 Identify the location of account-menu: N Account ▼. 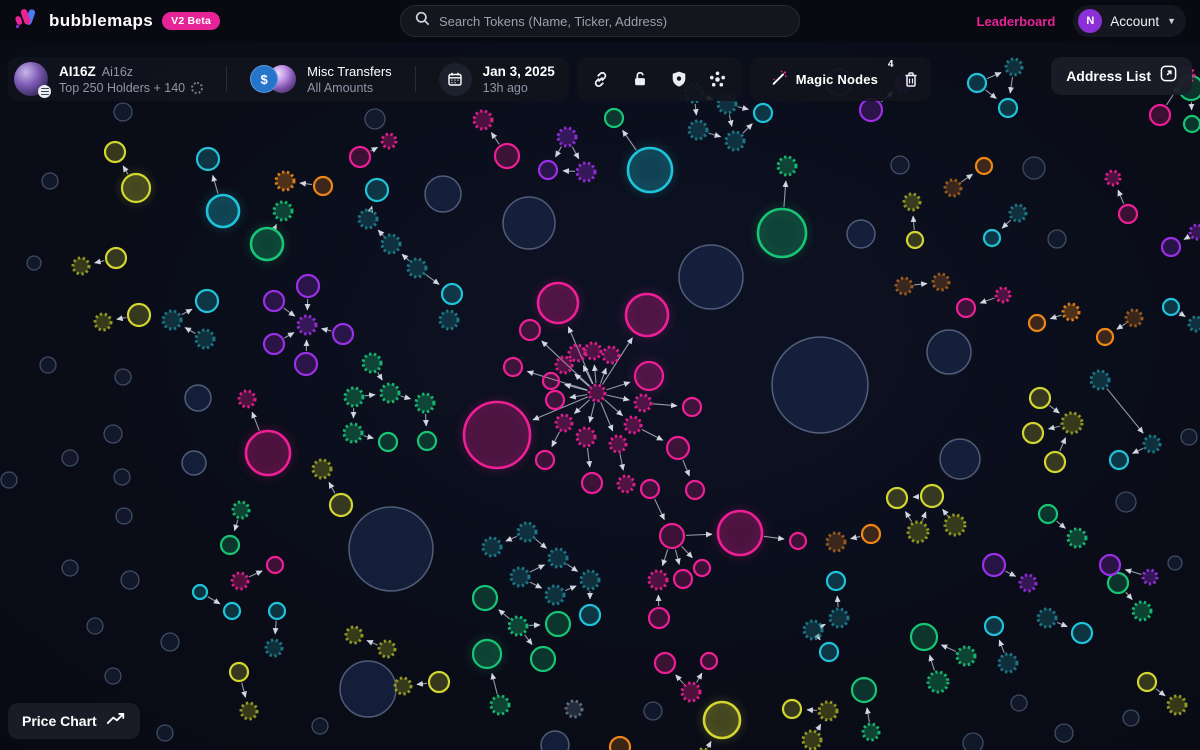
(1129, 21).